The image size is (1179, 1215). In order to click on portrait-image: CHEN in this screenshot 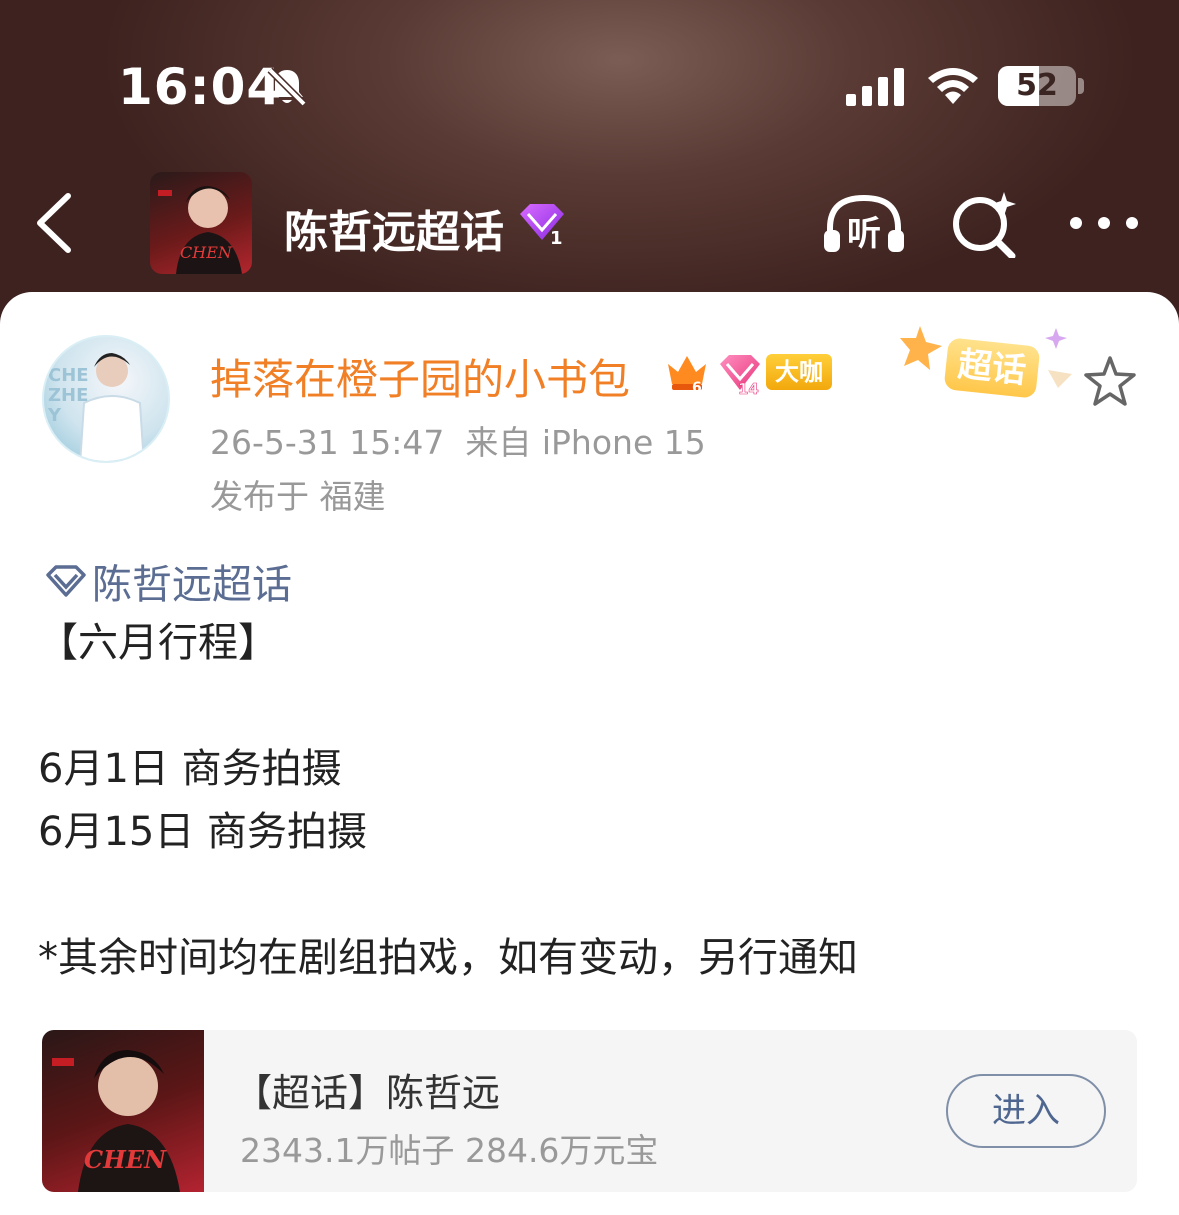, I will do `click(200, 230)`.